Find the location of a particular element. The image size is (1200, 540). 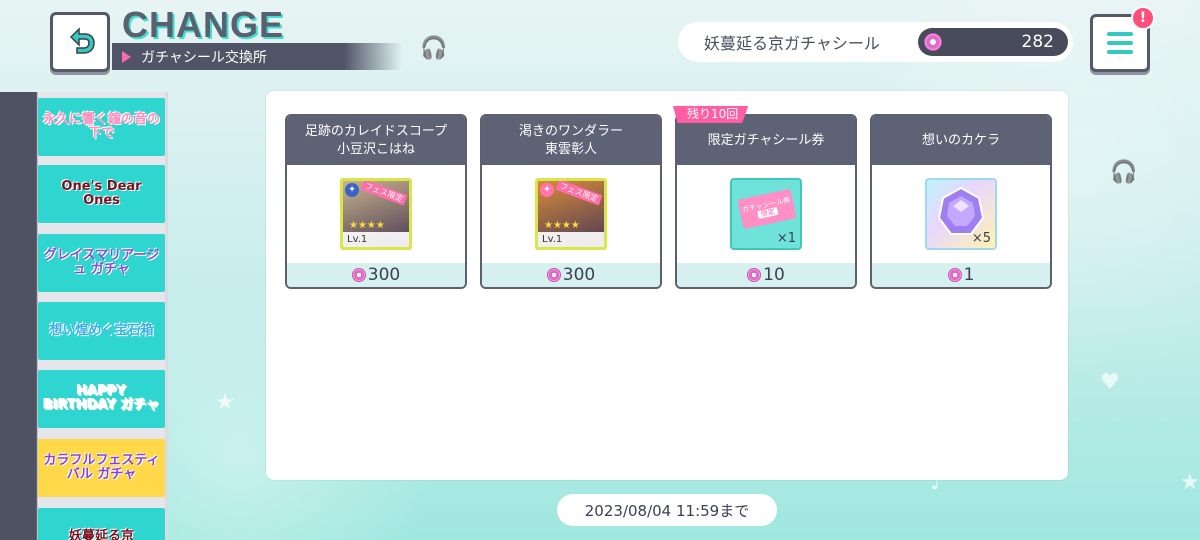

ticket-thumbnail: ガチャシール券 限定 ×1 is located at coordinates (766, 214).